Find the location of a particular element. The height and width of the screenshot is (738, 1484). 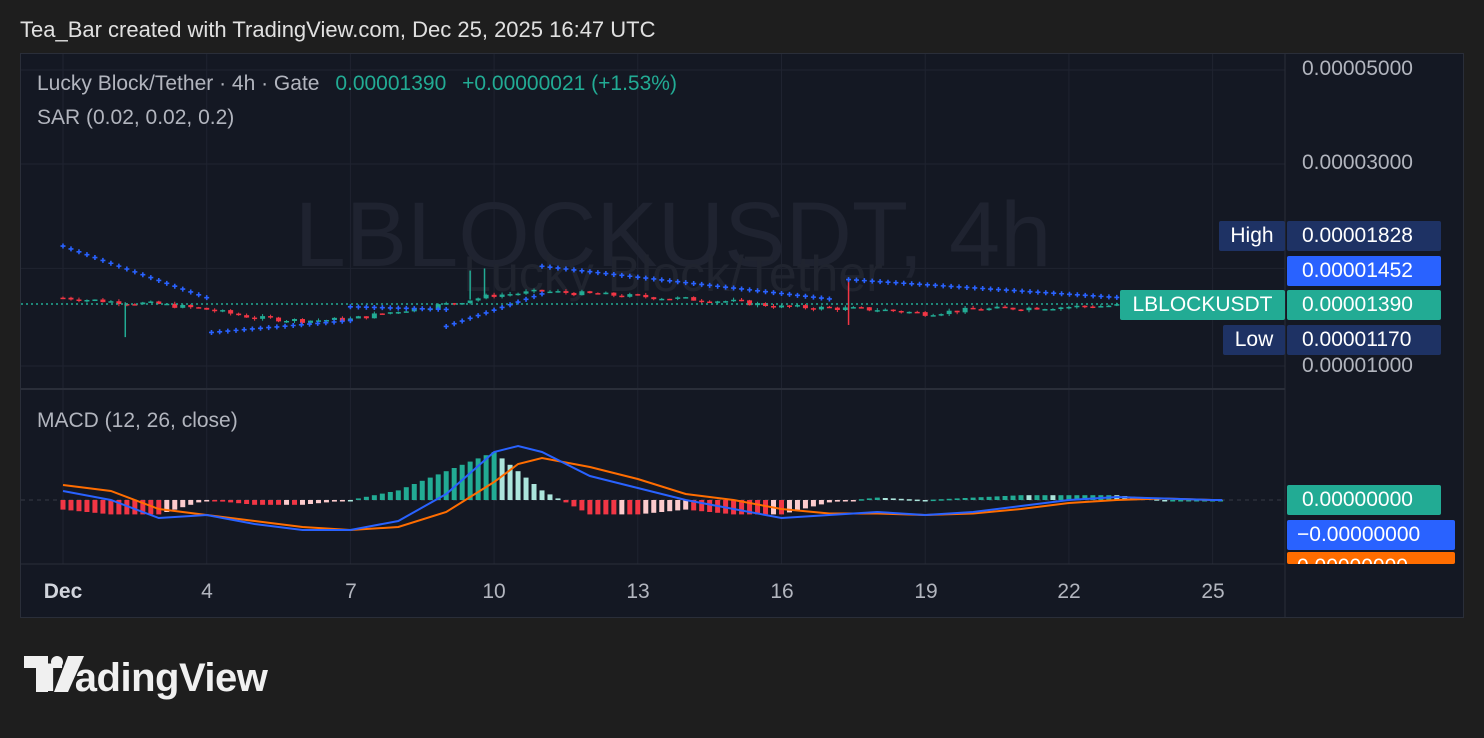

macd-legend: MACD (12, 26, close) is located at coordinates (137, 421).